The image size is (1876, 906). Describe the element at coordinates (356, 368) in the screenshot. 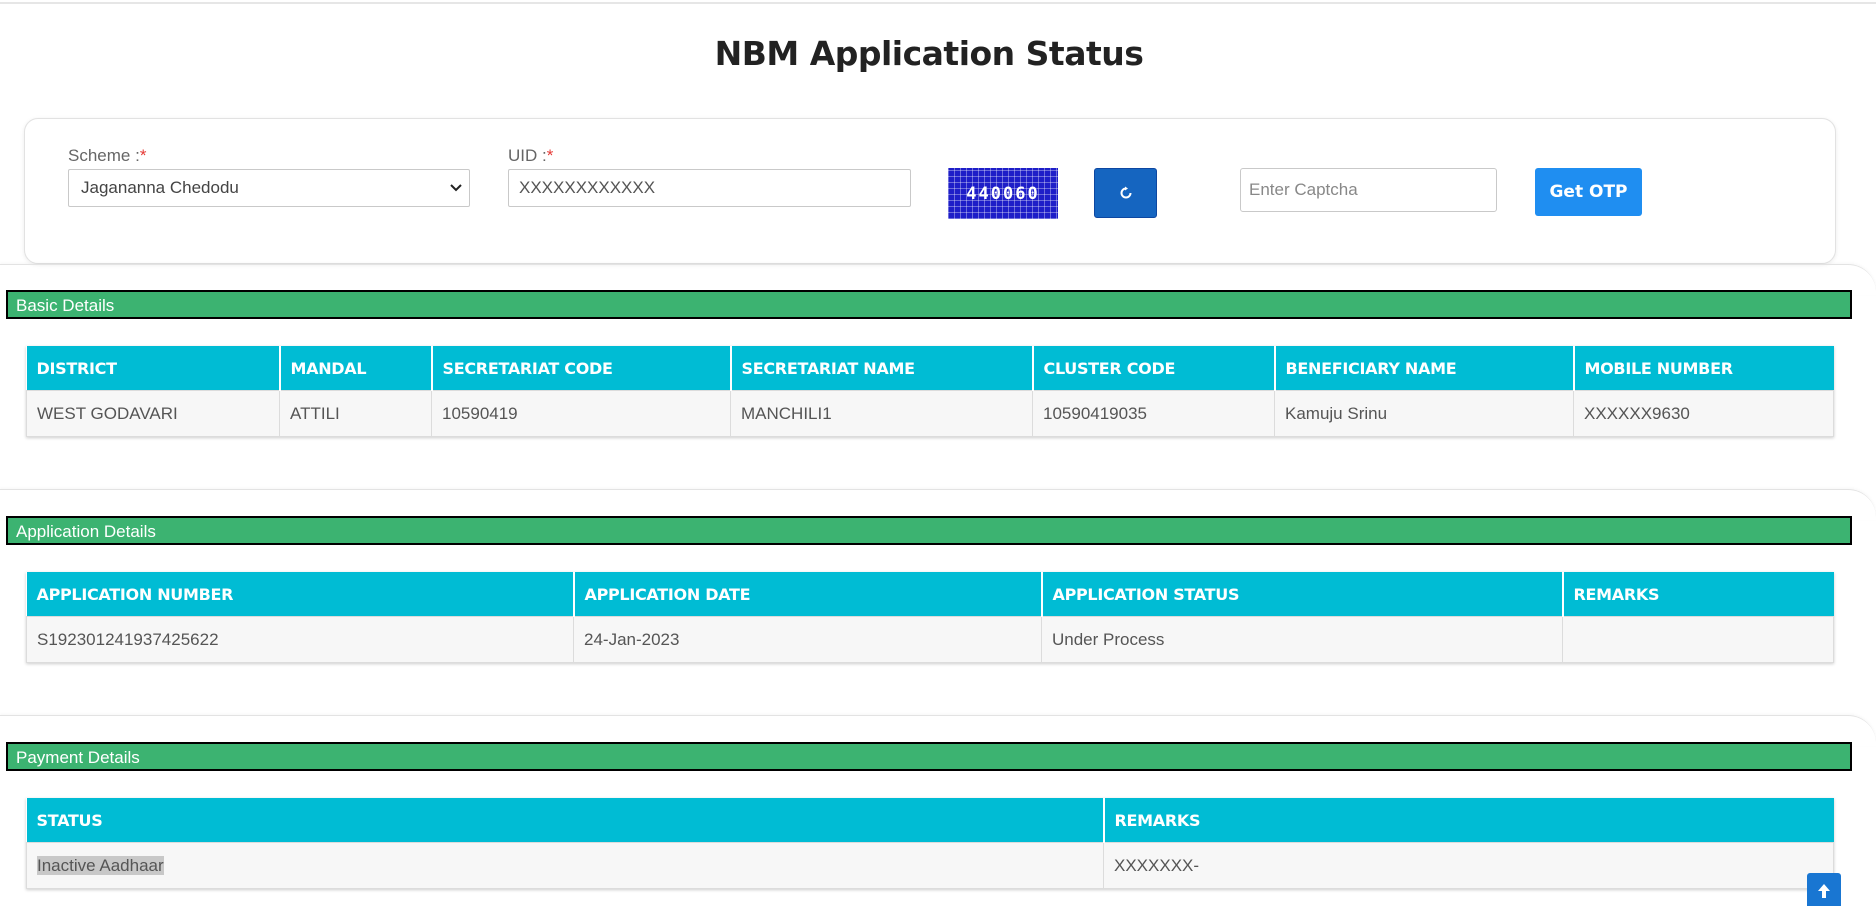

I see `column-header: MANDAL` at that location.